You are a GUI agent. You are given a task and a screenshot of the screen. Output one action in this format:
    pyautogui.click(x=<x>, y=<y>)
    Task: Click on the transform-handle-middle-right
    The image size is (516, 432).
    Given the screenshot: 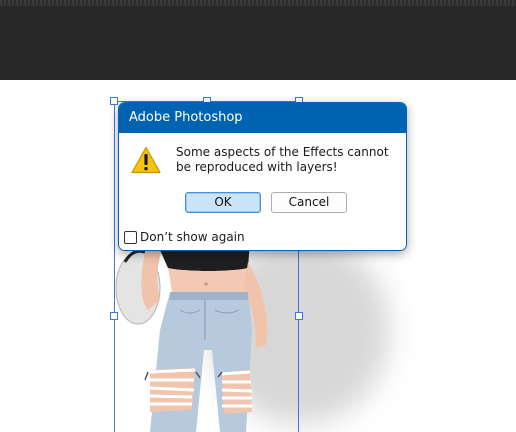 What is the action you would take?
    pyautogui.click(x=299, y=316)
    